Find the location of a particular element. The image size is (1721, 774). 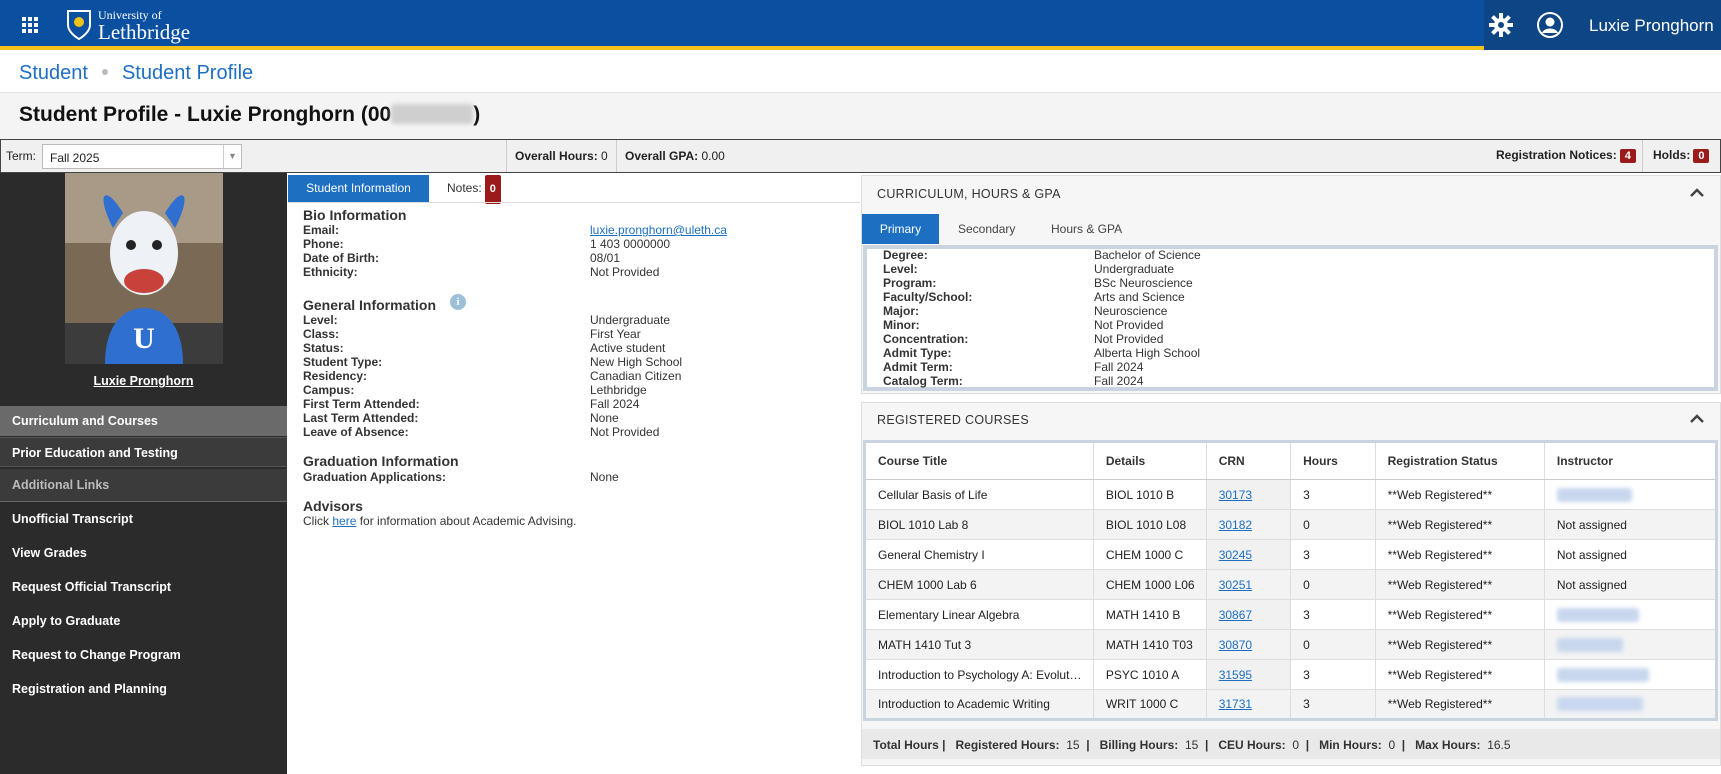

holds: Holds: 0 is located at coordinates (1681, 155).